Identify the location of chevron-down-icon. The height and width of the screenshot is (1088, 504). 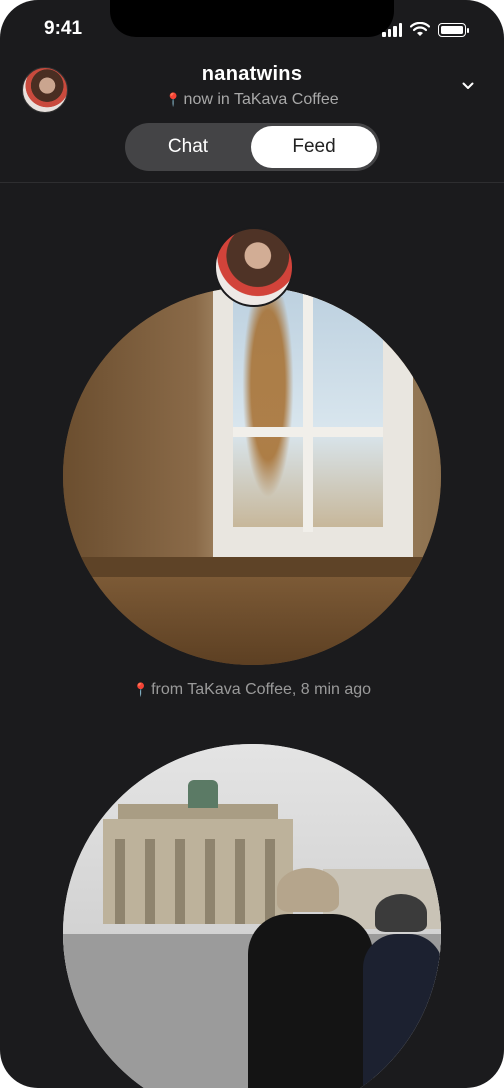
(468, 86).